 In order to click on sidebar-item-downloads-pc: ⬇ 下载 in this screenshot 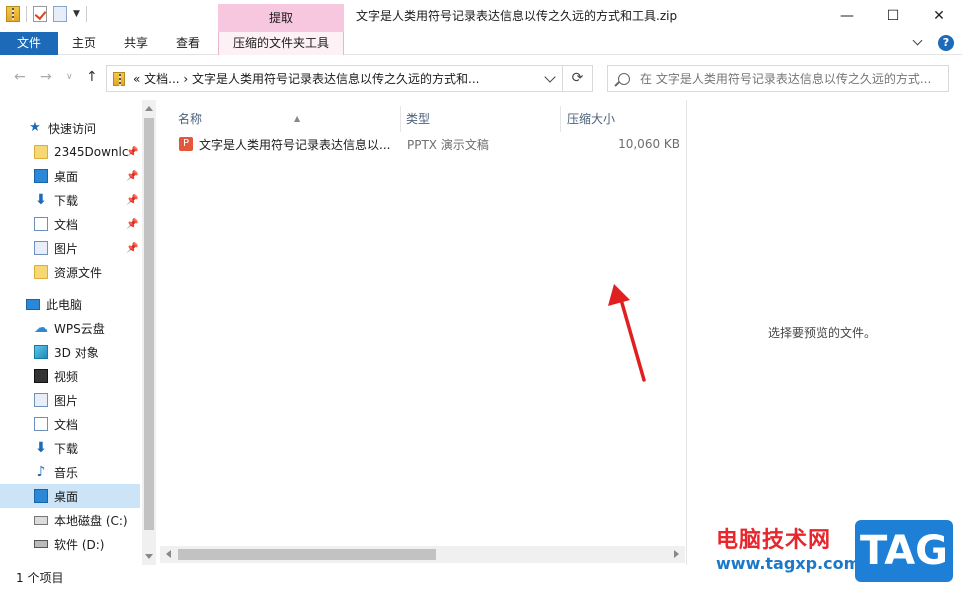, I will do `click(70, 448)`.